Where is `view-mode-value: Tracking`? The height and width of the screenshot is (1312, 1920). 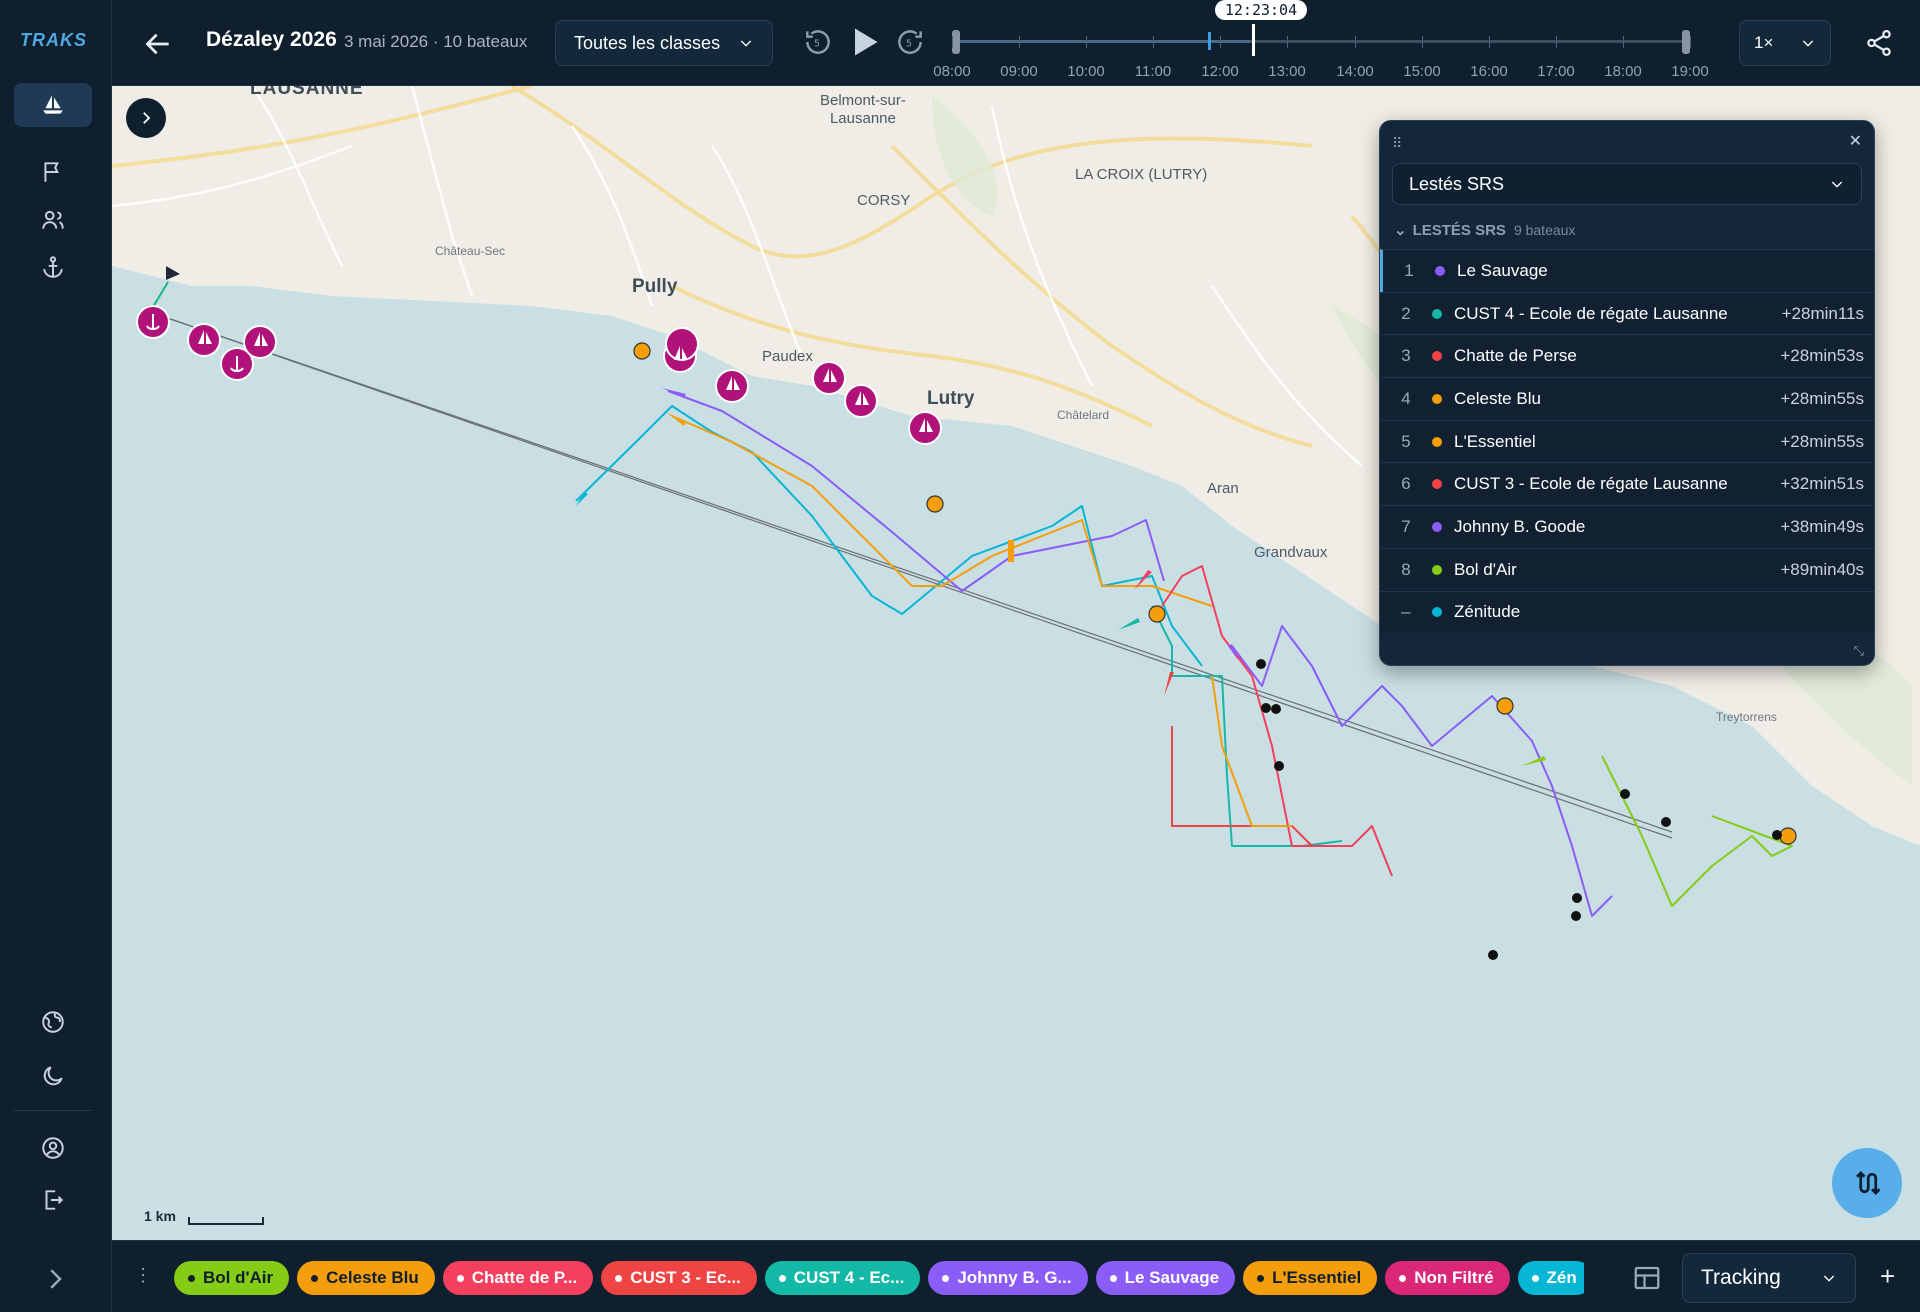
view-mode-value: Tracking is located at coordinates (1741, 1277).